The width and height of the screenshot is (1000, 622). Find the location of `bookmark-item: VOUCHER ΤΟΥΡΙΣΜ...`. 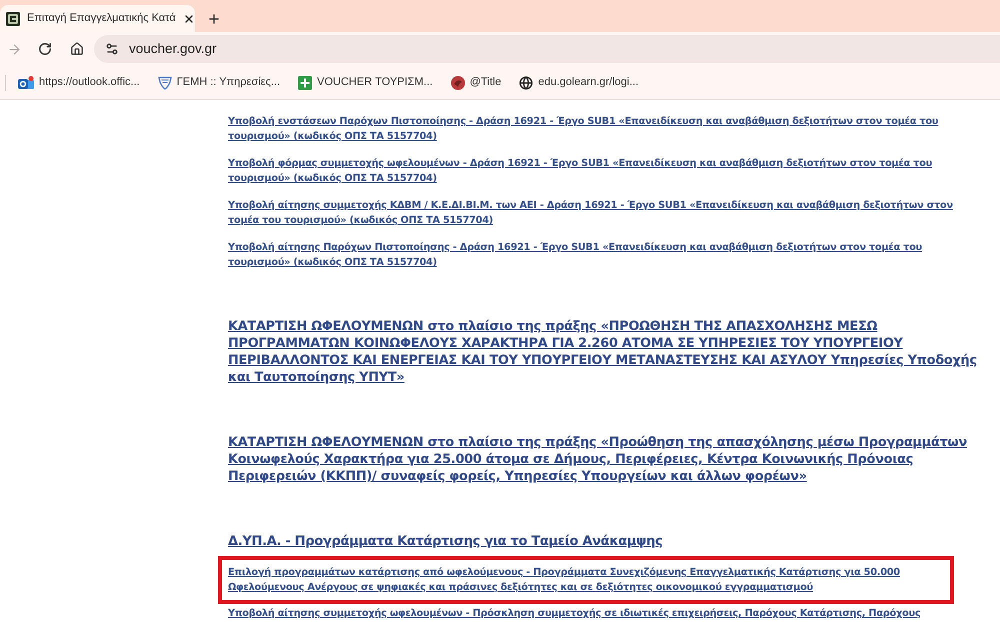

bookmark-item: VOUCHER ΤΟΥΡΙΣΜ... is located at coordinates (365, 82).